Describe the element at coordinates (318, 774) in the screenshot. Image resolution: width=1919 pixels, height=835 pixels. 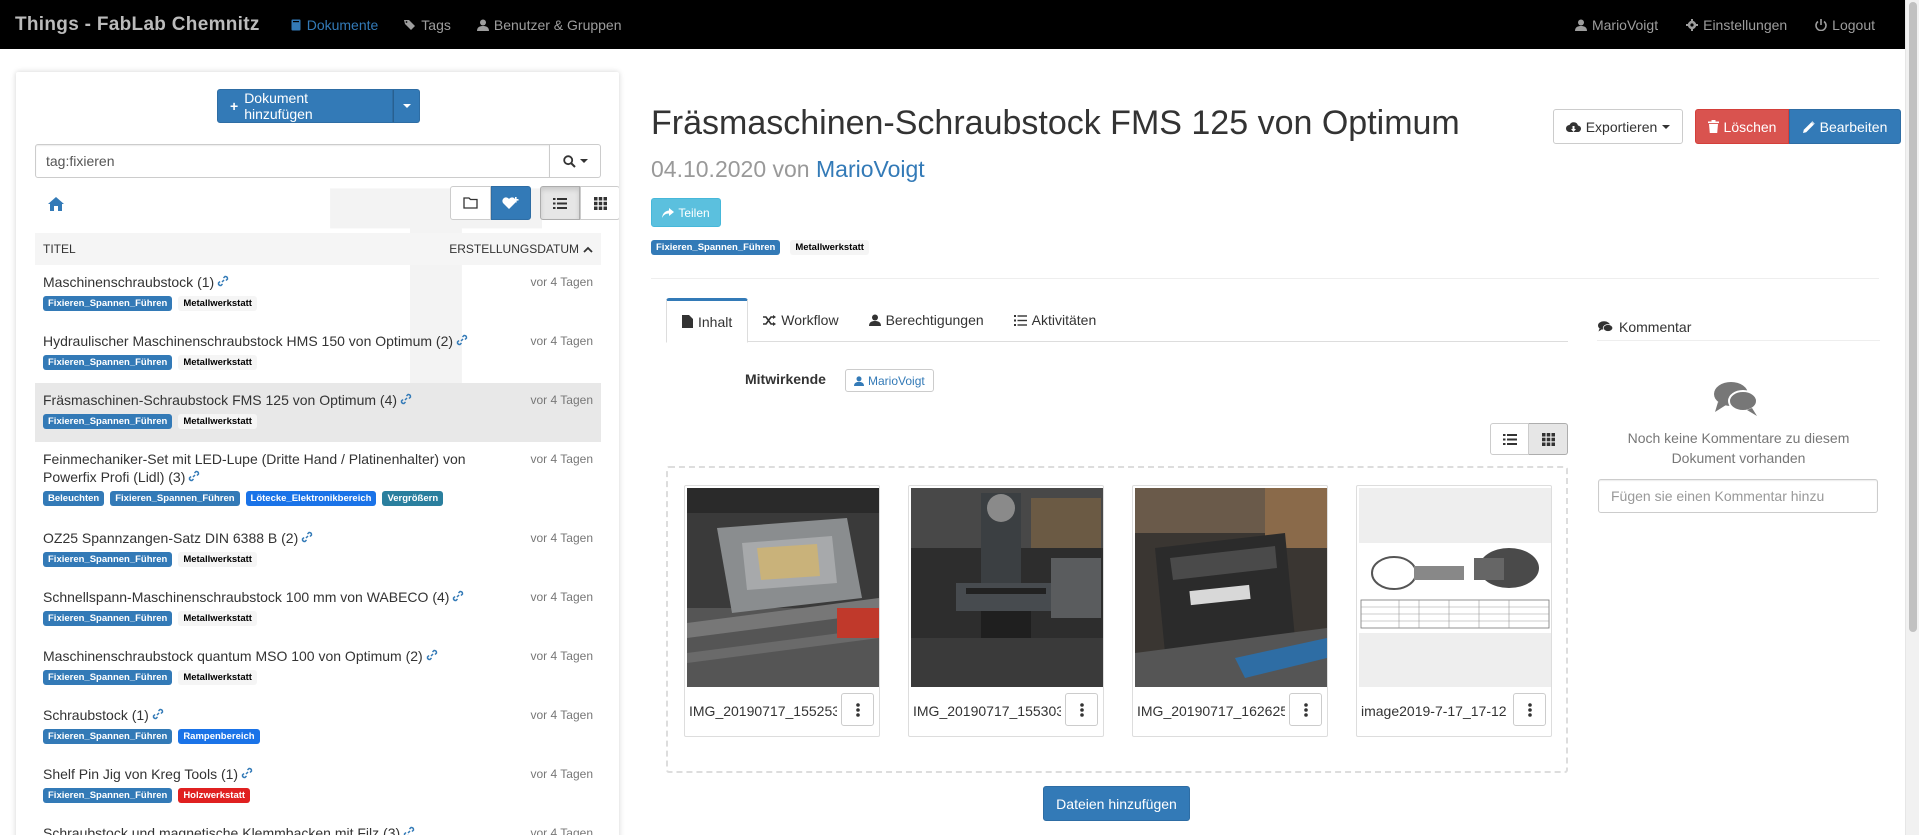
I see `document-item-title: Shelf Pin Jig von Kreg Tools (1)` at that location.